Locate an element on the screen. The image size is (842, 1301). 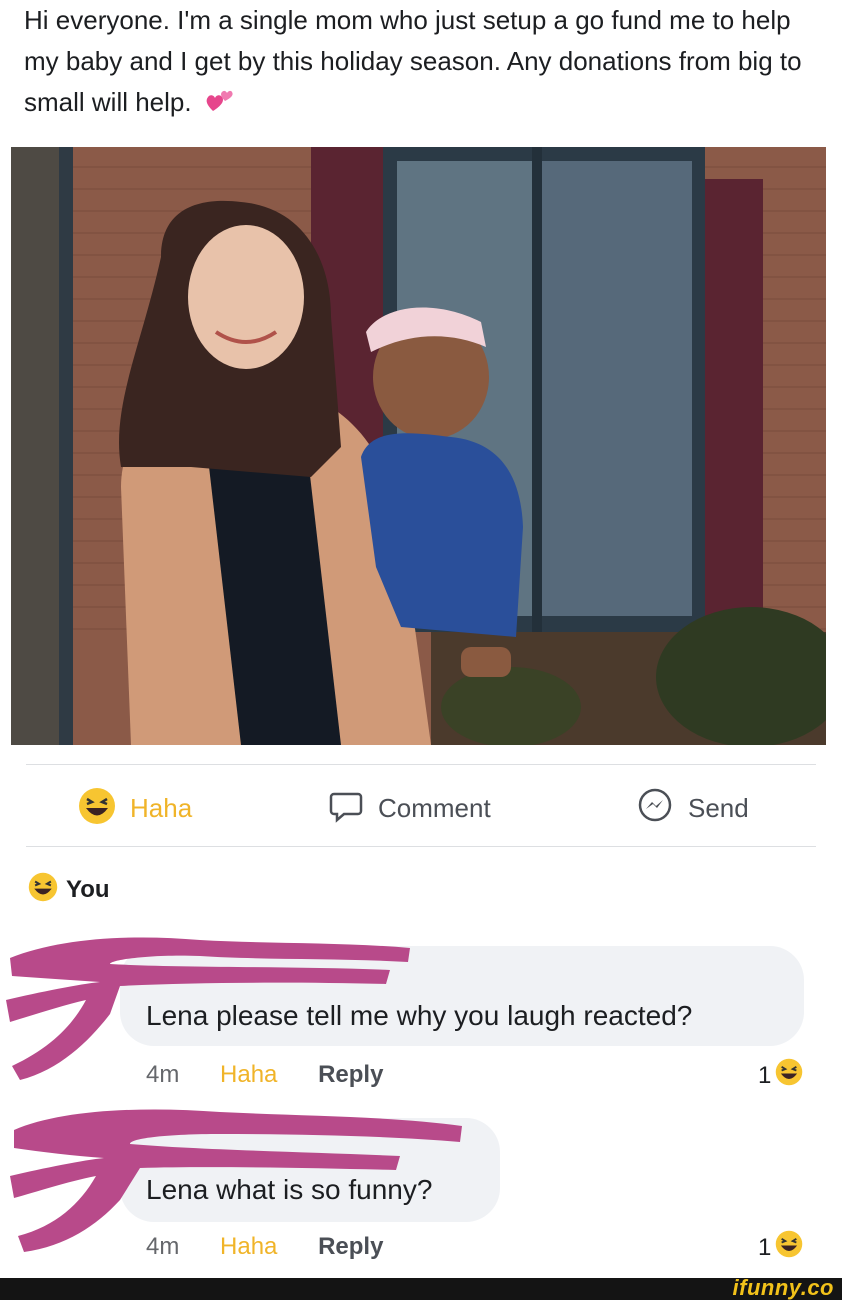
send-button: Send is located at coordinates (692, 808).